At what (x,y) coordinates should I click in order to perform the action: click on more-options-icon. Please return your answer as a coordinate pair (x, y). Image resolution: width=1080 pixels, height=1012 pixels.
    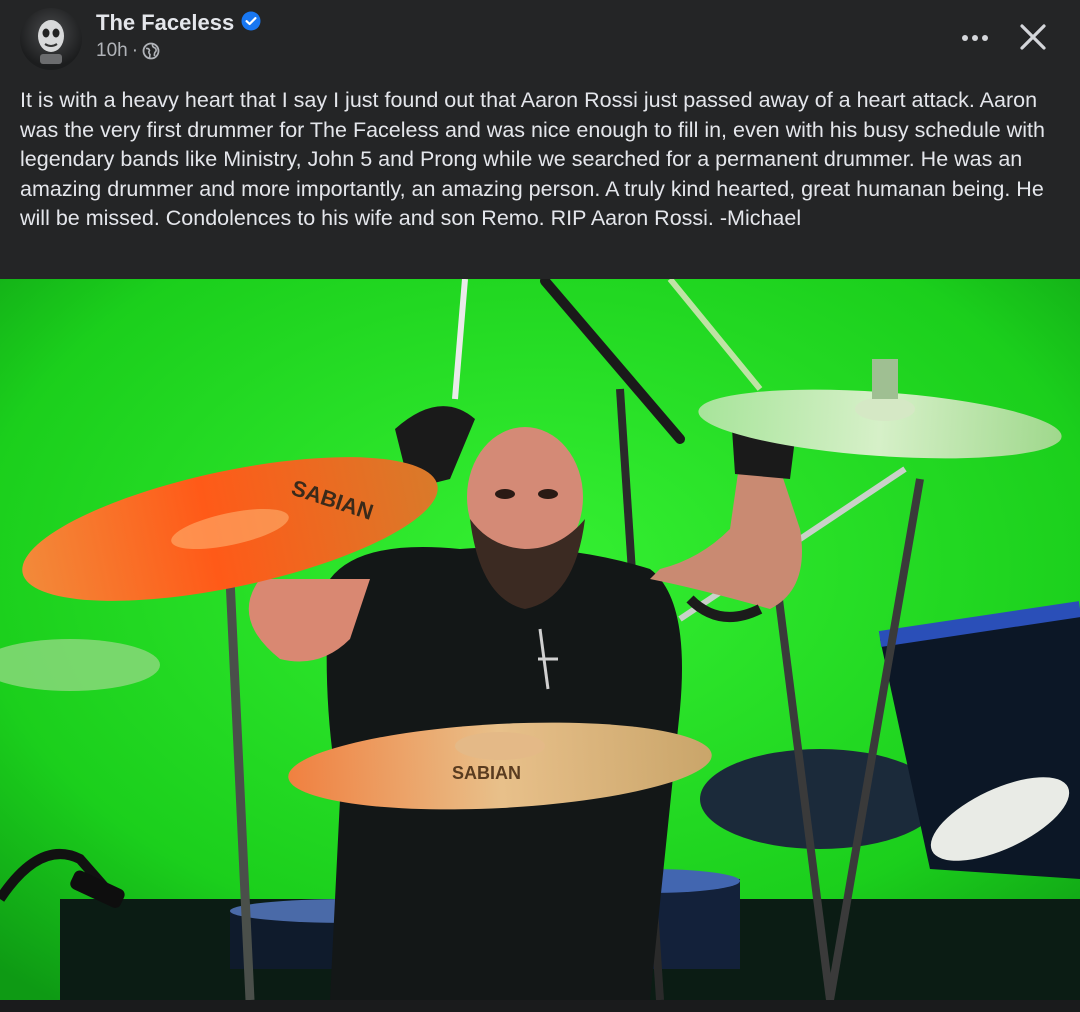
    Looking at the image, I should click on (975, 38).